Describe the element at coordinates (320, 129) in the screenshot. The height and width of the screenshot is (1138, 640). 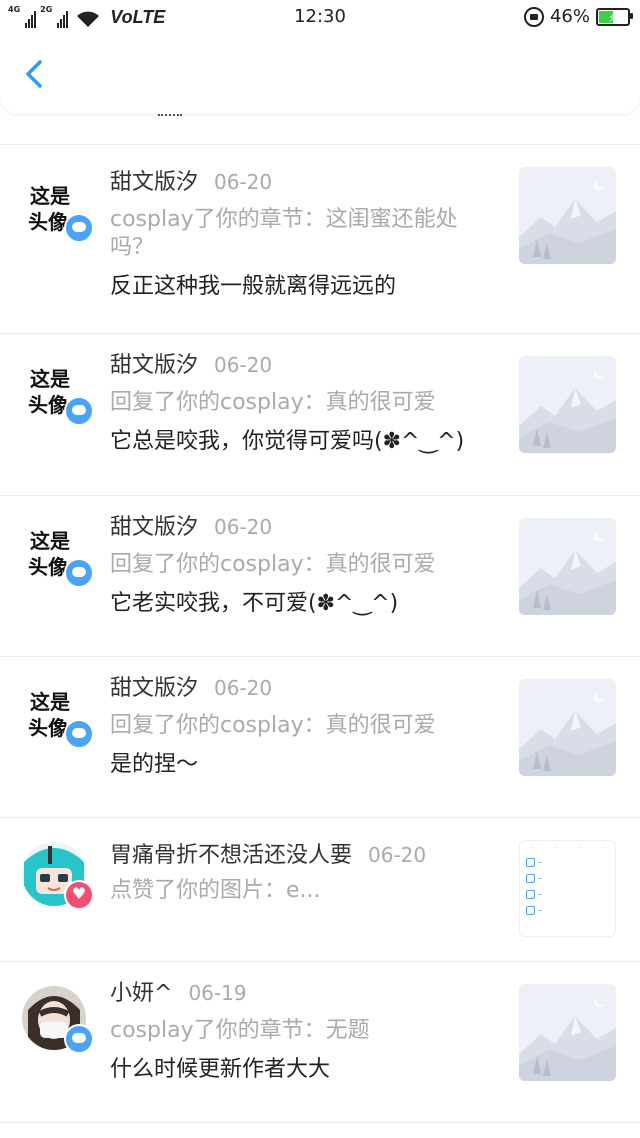
I see `list-top-divider` at that location.